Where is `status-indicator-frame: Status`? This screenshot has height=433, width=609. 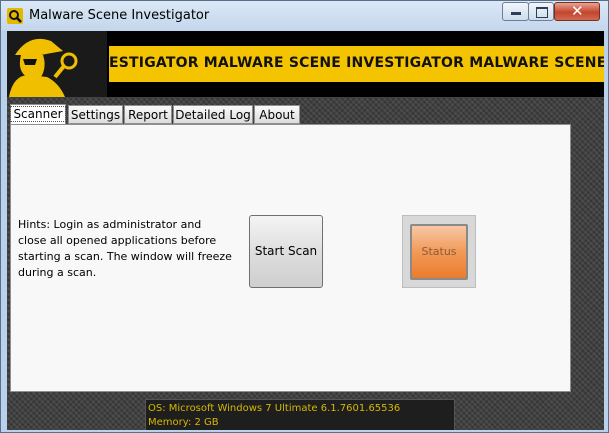
status-indicator-frame: Status is located at coordinates (439, 251).